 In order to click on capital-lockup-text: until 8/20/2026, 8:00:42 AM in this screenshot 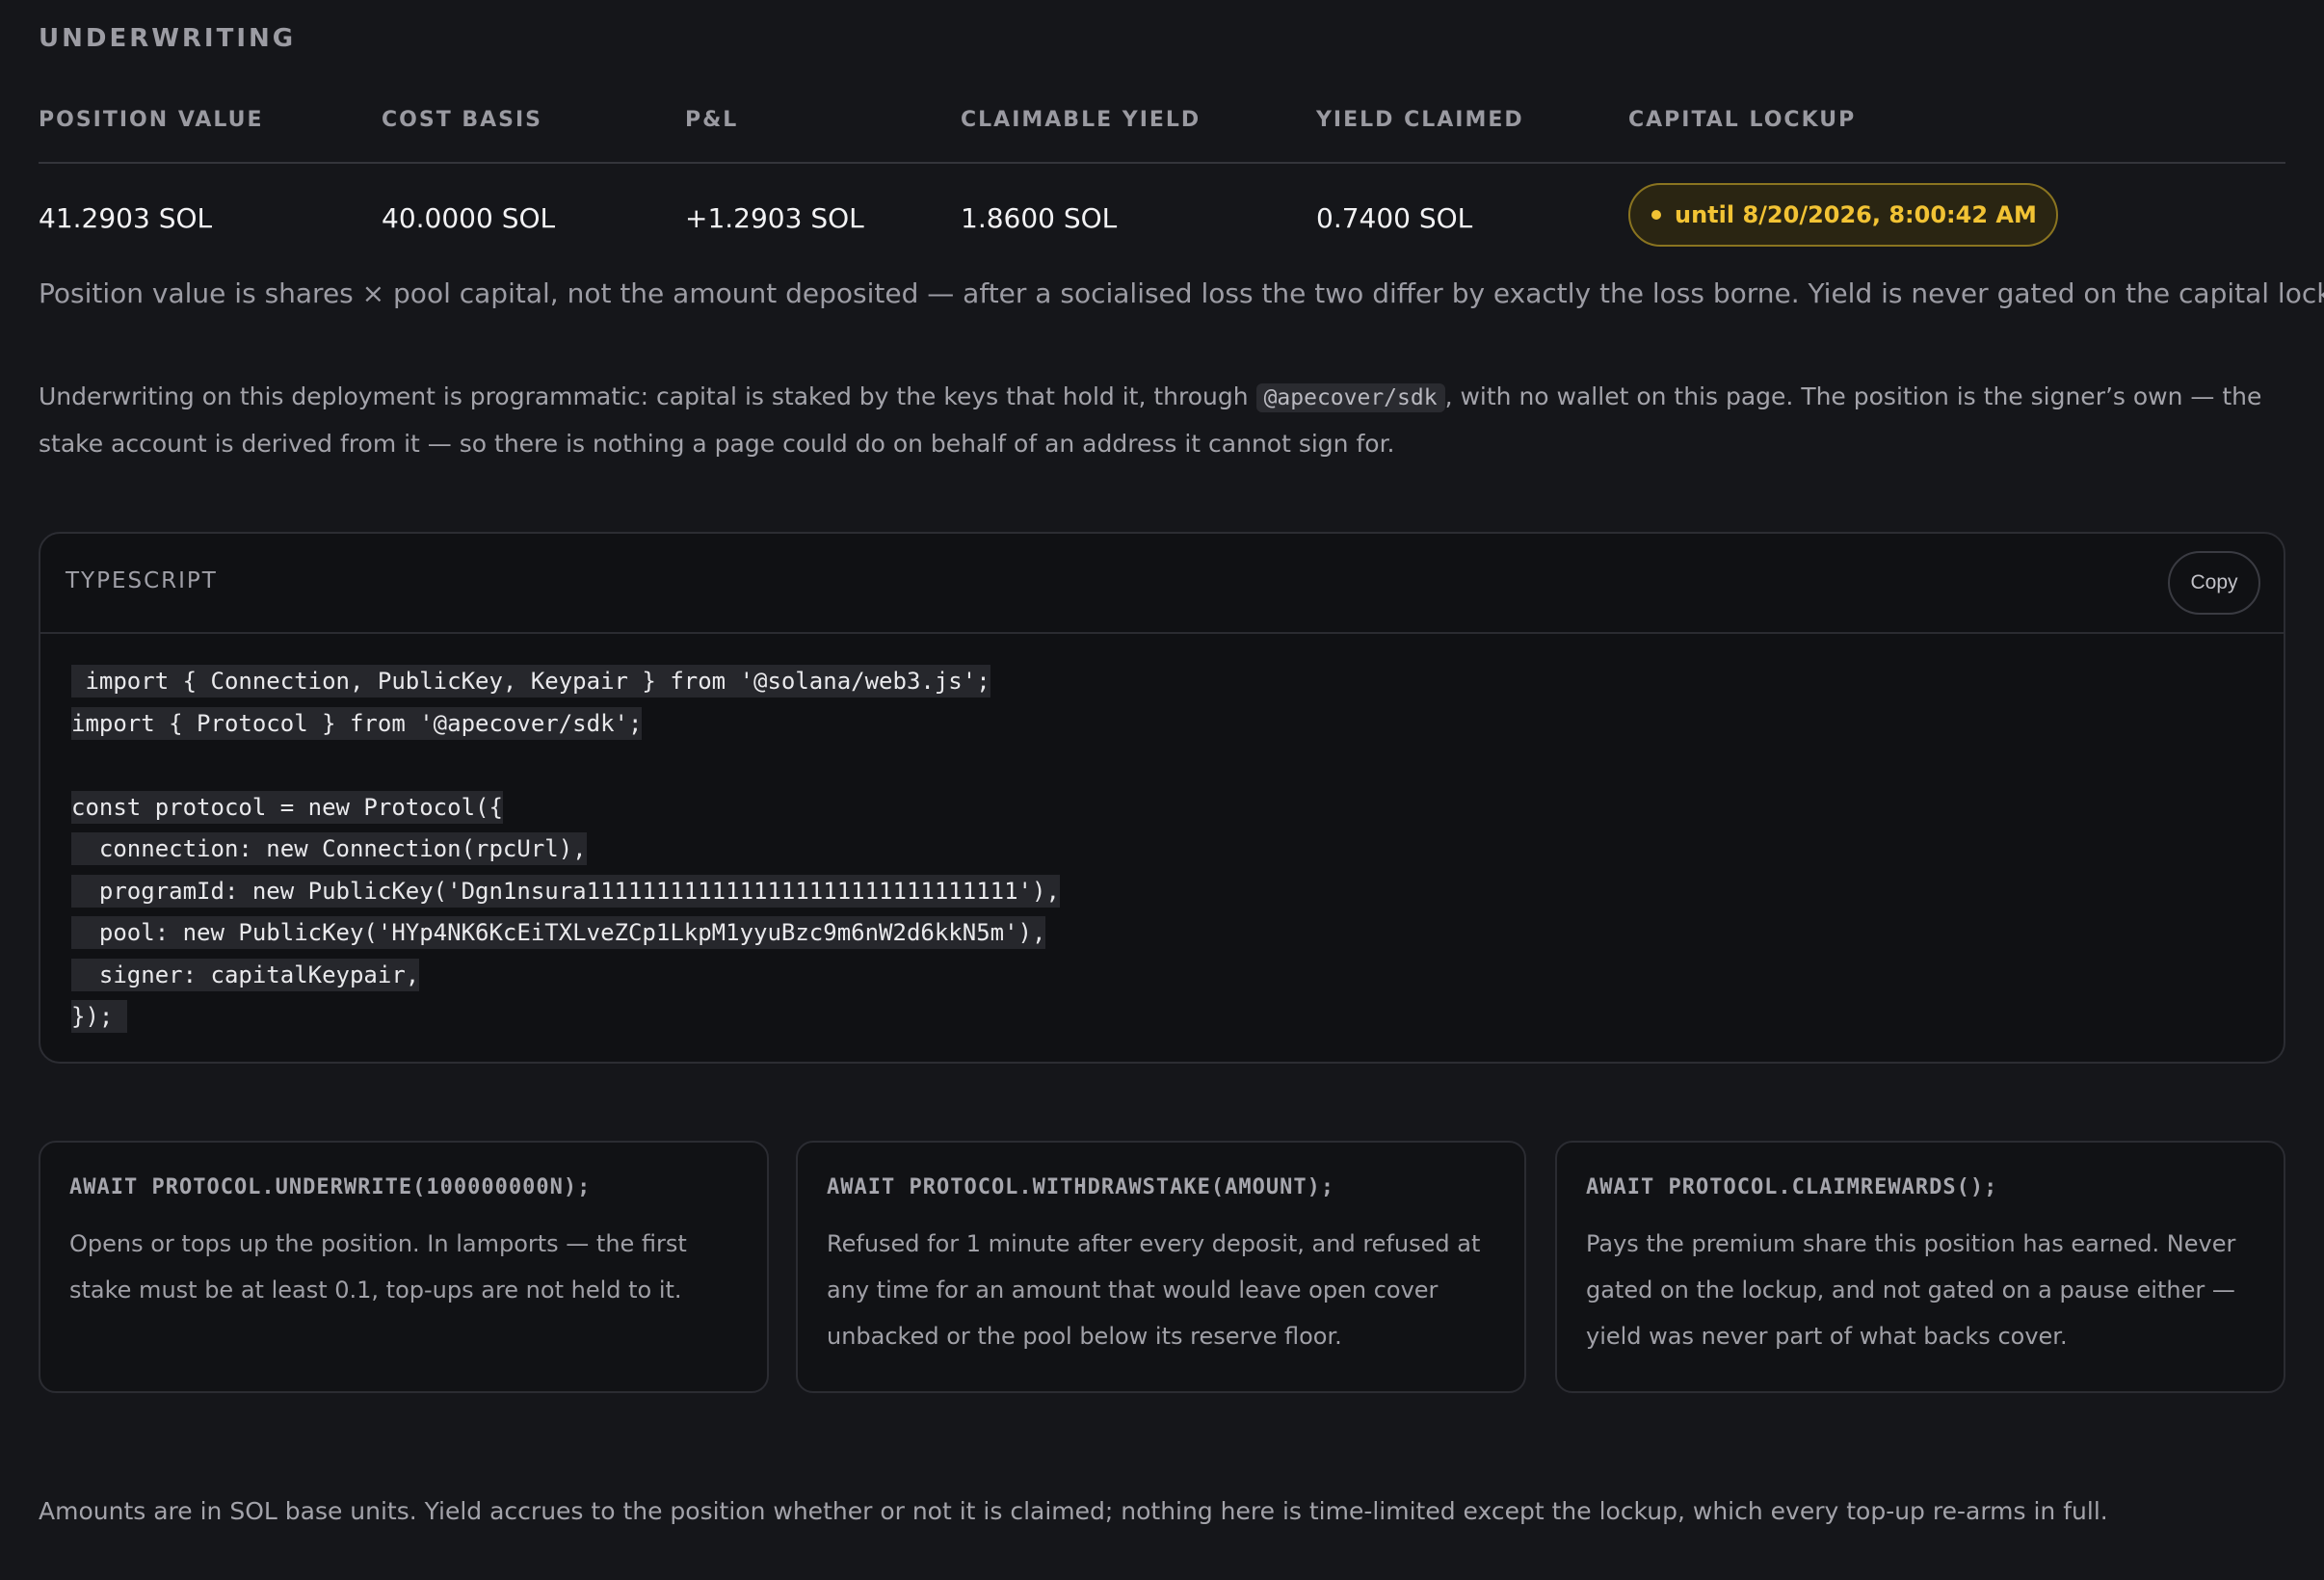, I will do `click(1856, 214)`.